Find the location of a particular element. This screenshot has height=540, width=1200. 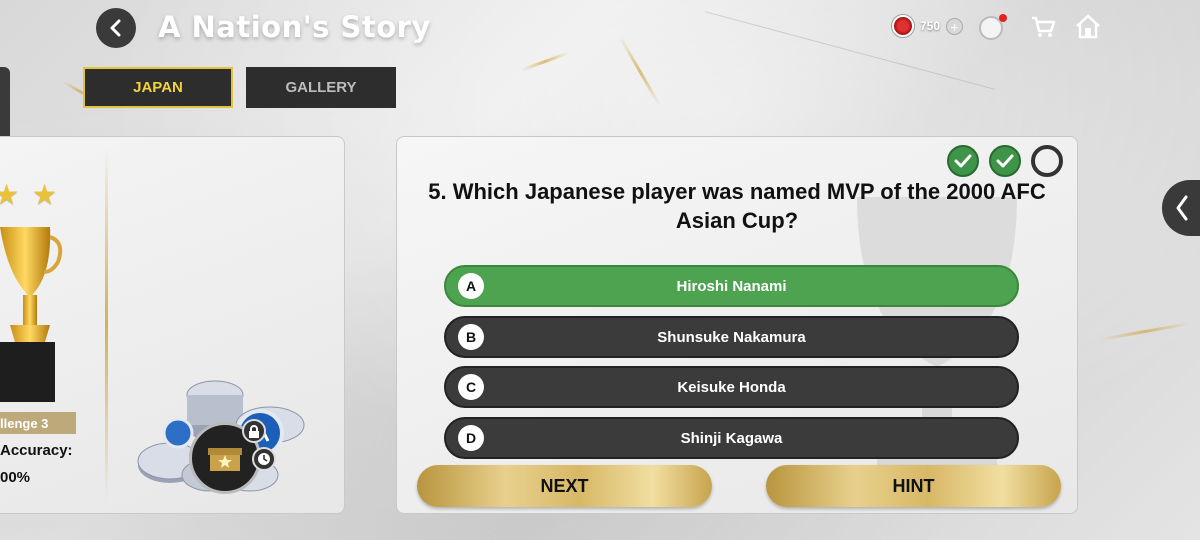

notification-dot is located at coordinates (1003, 18).